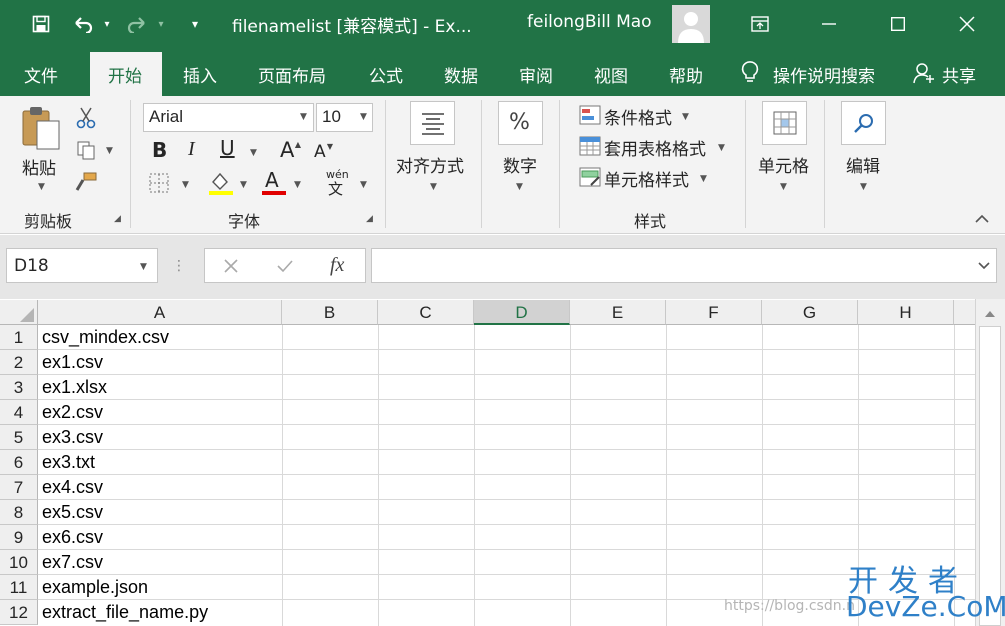 This screenshot has height=626, width=1005. Describe the element at coordinates (721, 148) in the screenshot. I see `format-as-table-dropdown-icon: ▼` at that location.